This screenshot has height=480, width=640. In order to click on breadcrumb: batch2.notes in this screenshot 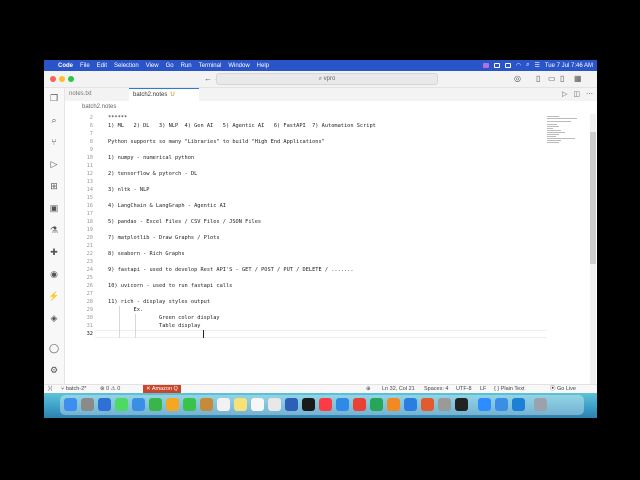, I will do `click(99, 107)`.